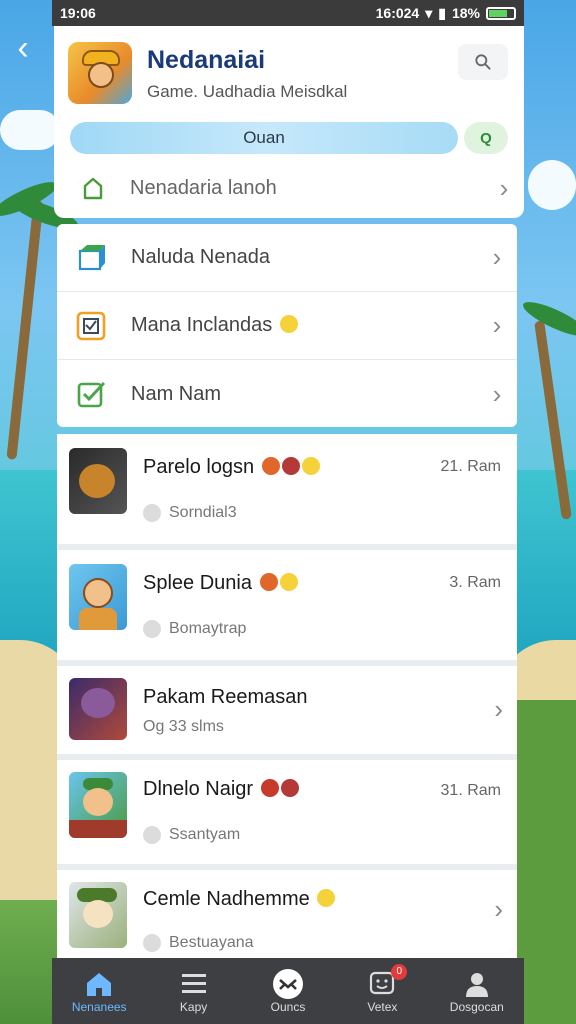 Image resolution: width=576 pixels, height=1024 pixels. Describe the element at coordinates (183, 726) in the screenshot. I see `game-sub: Og 33 slms` at that location.